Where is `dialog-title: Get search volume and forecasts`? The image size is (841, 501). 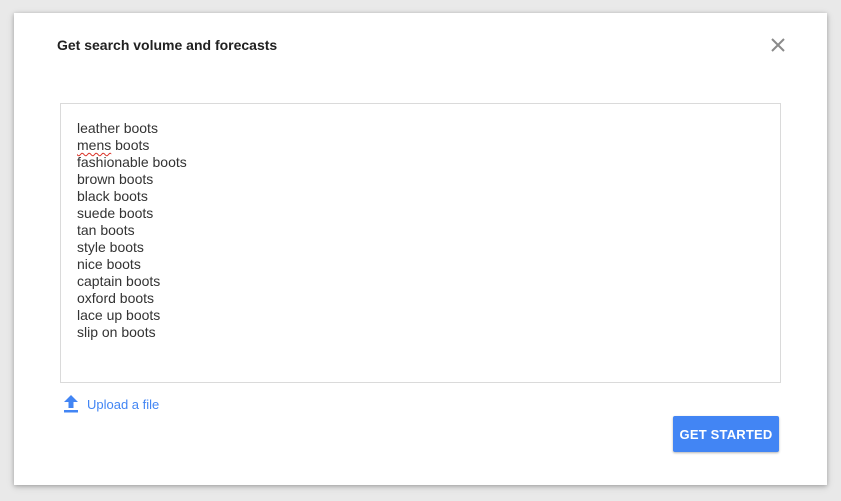
dialog-title: Get search volume and forecasts is located at coordinates (167, 45).